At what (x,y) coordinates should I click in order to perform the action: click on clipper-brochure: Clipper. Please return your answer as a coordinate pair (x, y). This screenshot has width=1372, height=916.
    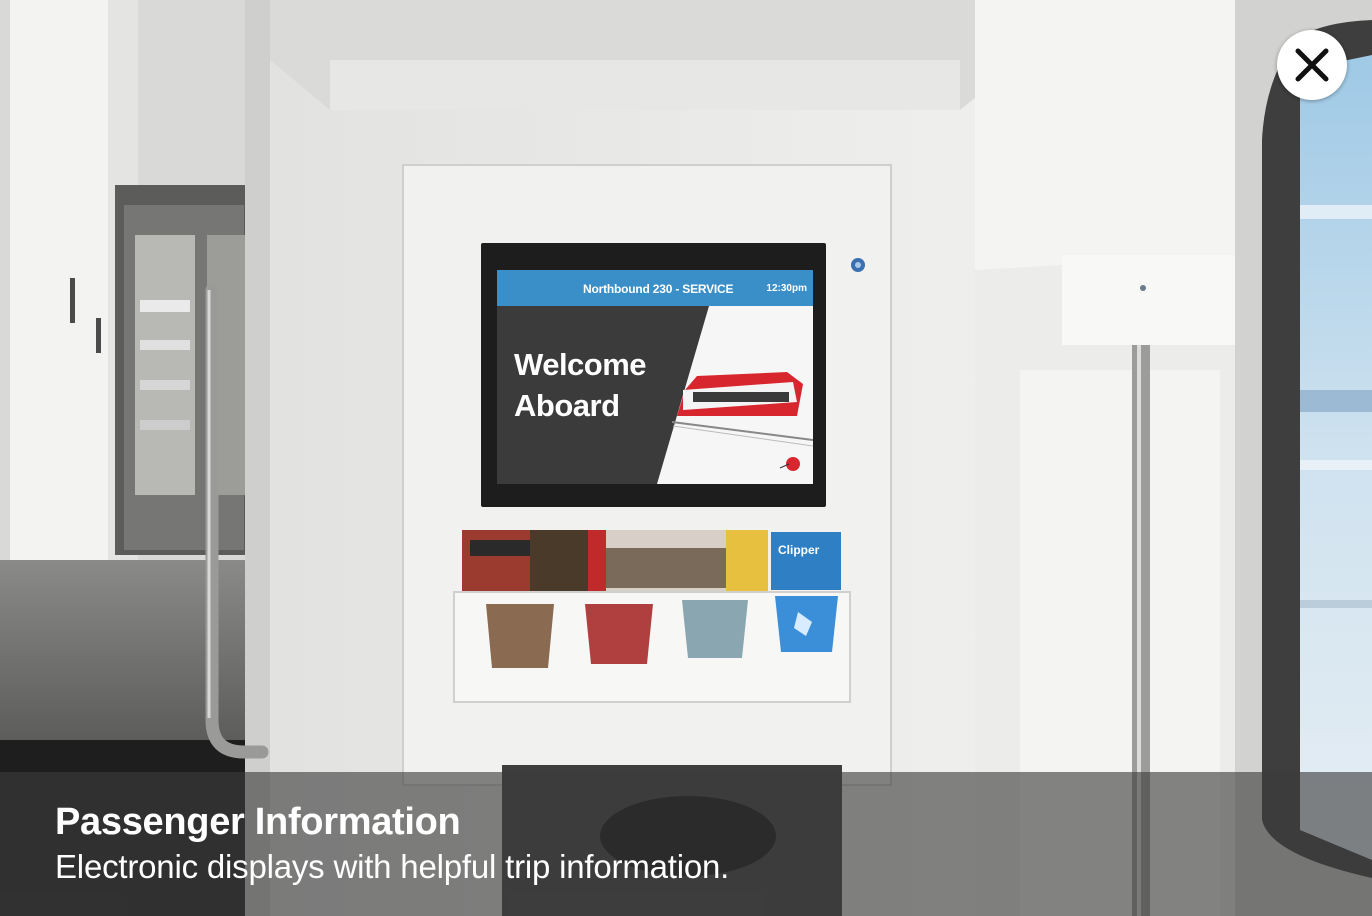
    Looking at the image, I should click on (798, 550).